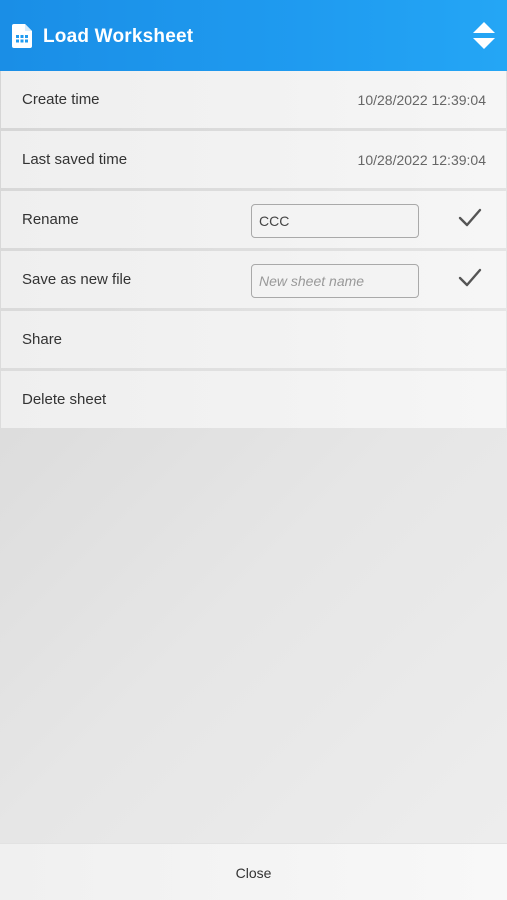 This screenshot has height=900, width=507. I want to click on create-time-row: Create time 10/28/2022 12:39:04, so click(253, 99).